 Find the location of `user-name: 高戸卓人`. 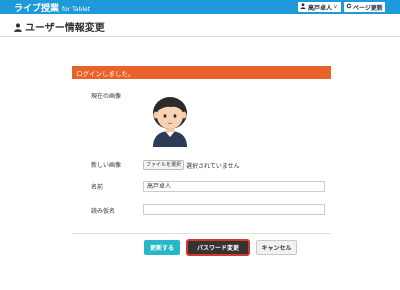

user-name: 高戸卓人 is located at coordinates (320, 8).